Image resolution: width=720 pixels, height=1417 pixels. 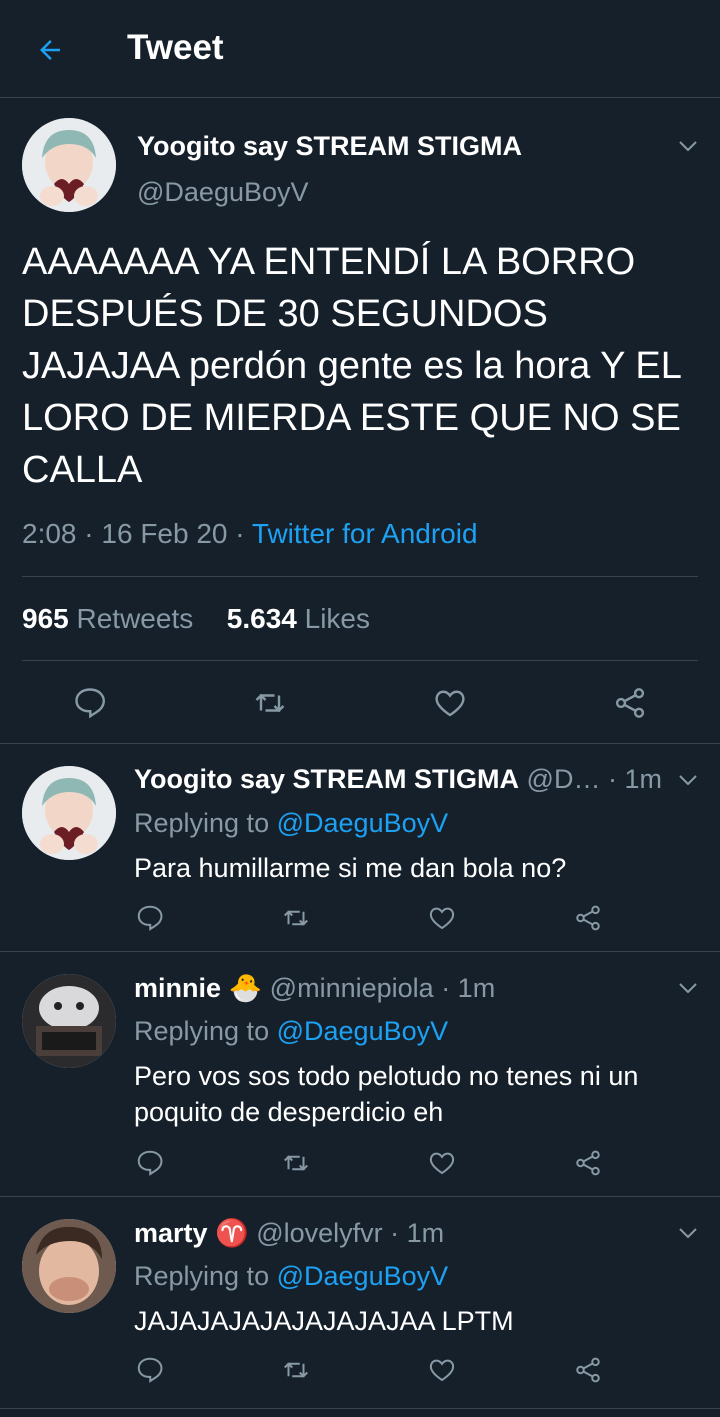 What do you see at coordinates (360, 703) in the screenshot?
I see `tweet-actions` at bounding box center [360, 703].